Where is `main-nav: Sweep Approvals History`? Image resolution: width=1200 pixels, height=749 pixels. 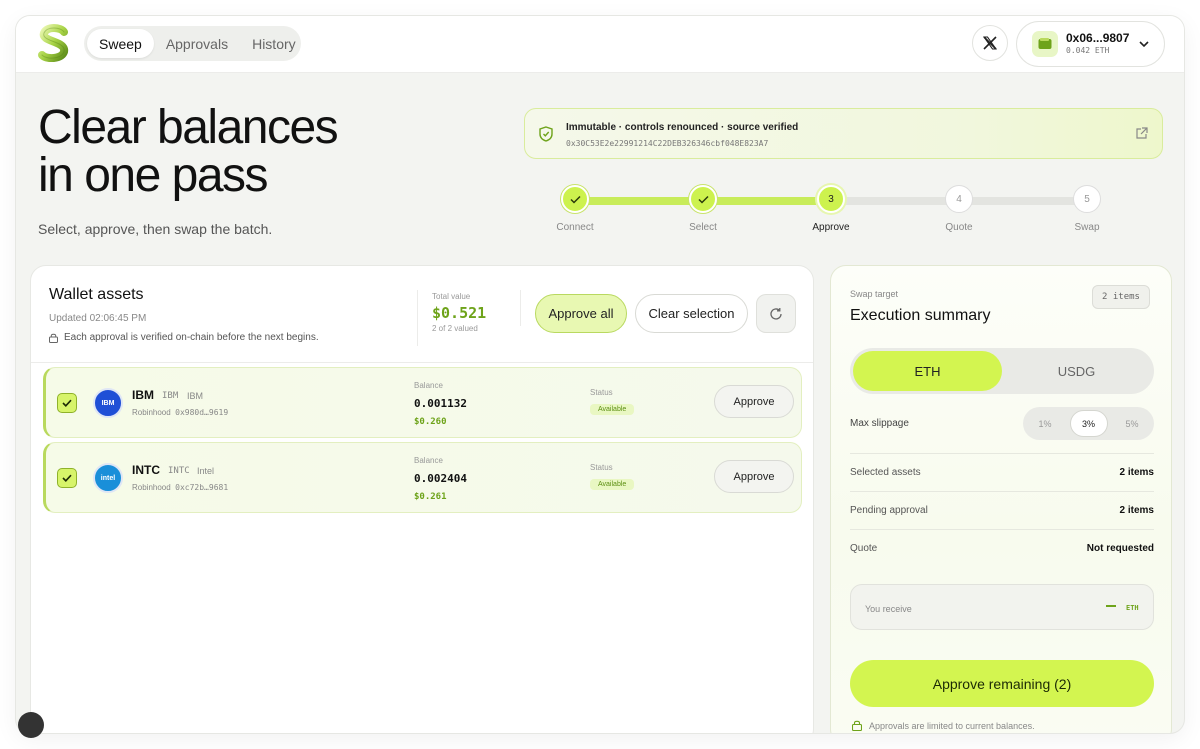
main-nav: Sweep Approvals History is located at coordinates (192, 43).